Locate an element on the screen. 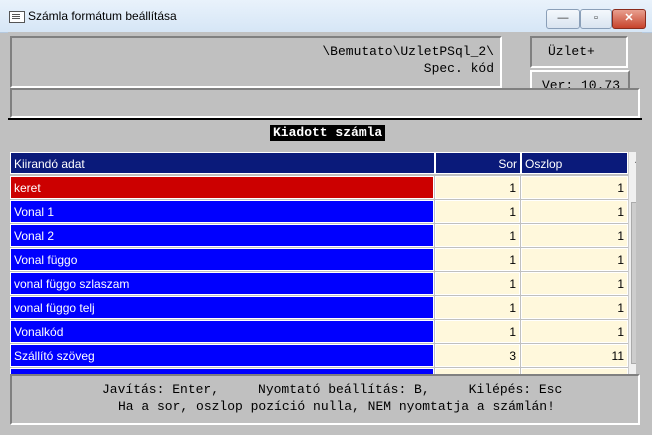 This screenshot has height=435, width=652. row-name-cell: Szállító szöveg is located at coordinates (222, 355).